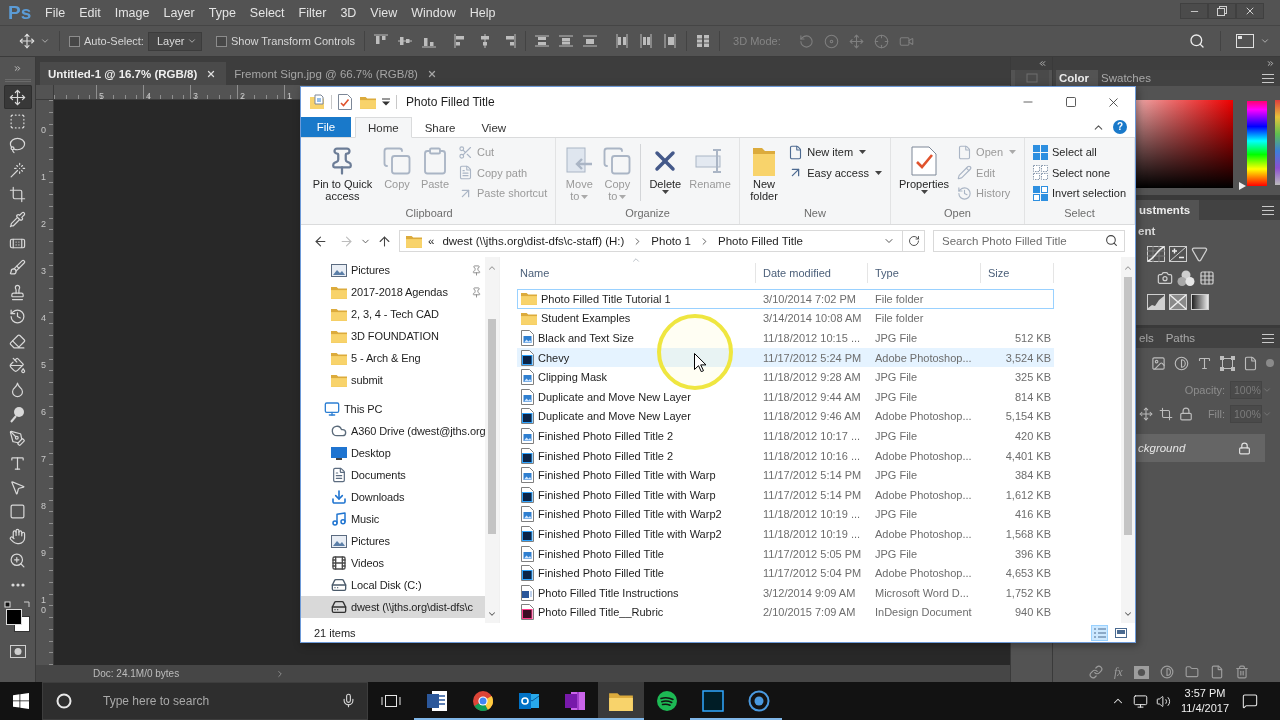 This screenshot has height=720, width=1280. What do you see at coordinates (1149, 338) in the screenshot?
I see `panel-tab: els` at bounding box center [1149, 338].